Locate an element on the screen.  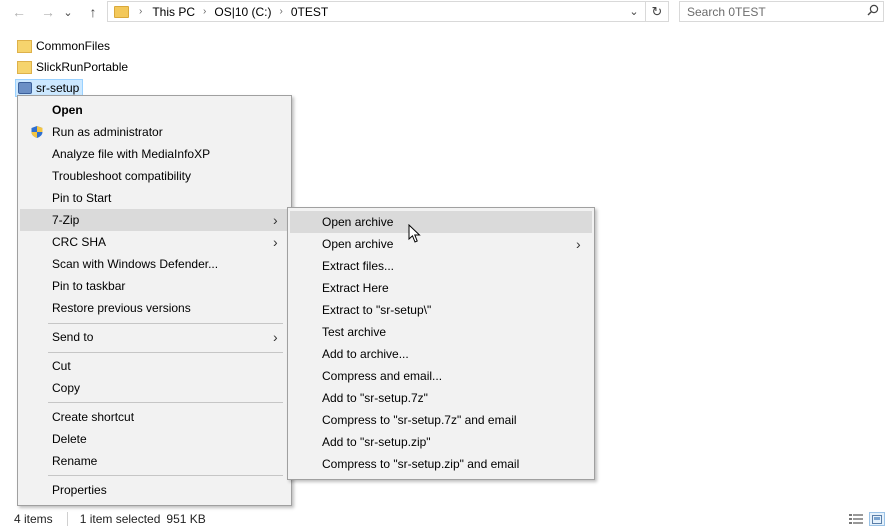
search-input: Search 0TEST is located at coordinates (775, 12).